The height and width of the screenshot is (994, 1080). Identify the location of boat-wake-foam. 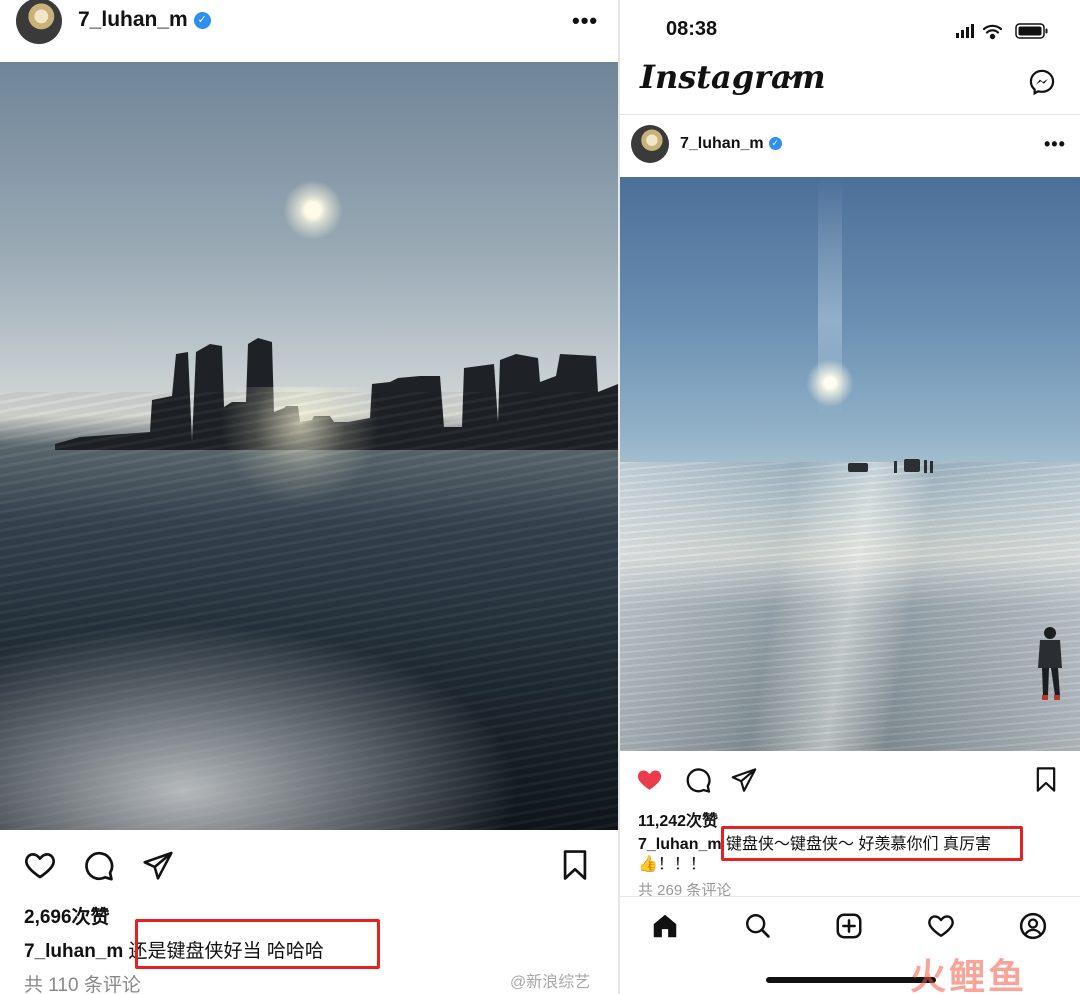
(260, 726).